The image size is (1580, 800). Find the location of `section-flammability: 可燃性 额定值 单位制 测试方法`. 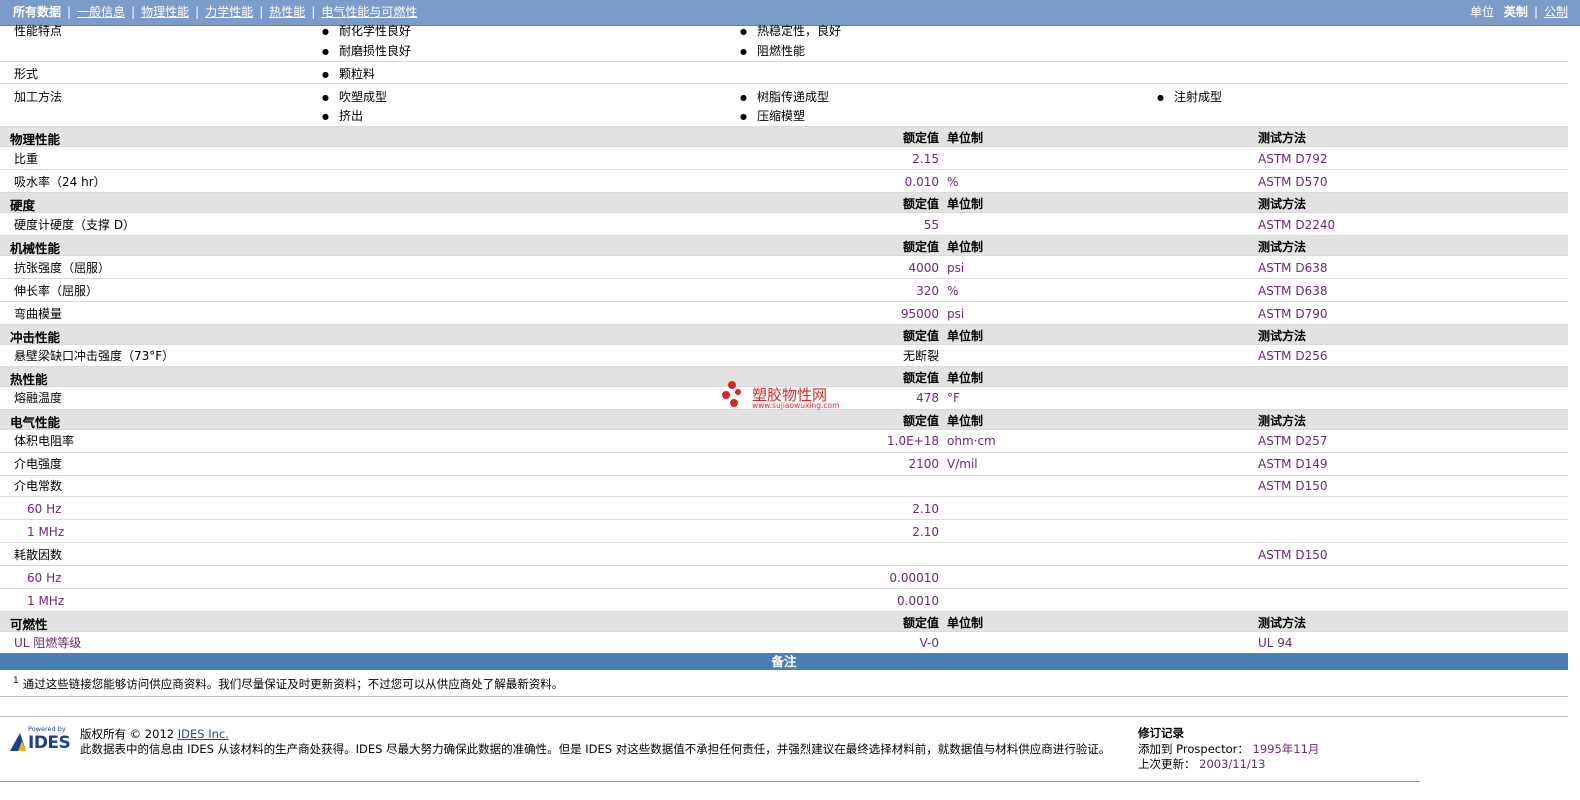

section-flammability: 可燃性 额定值 单位制 测试方法 is located at coordinates (784, 622).